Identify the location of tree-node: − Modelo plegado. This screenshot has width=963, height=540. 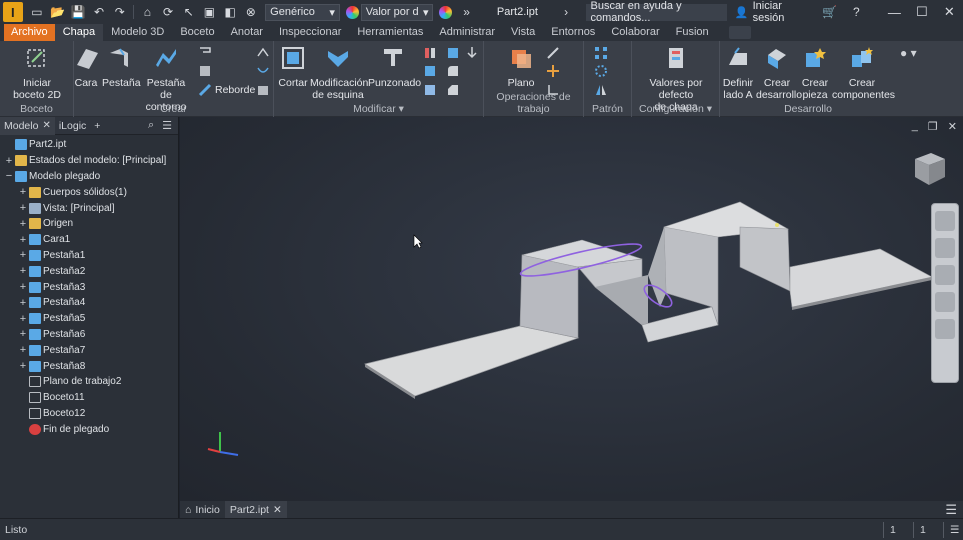
(89, 177).